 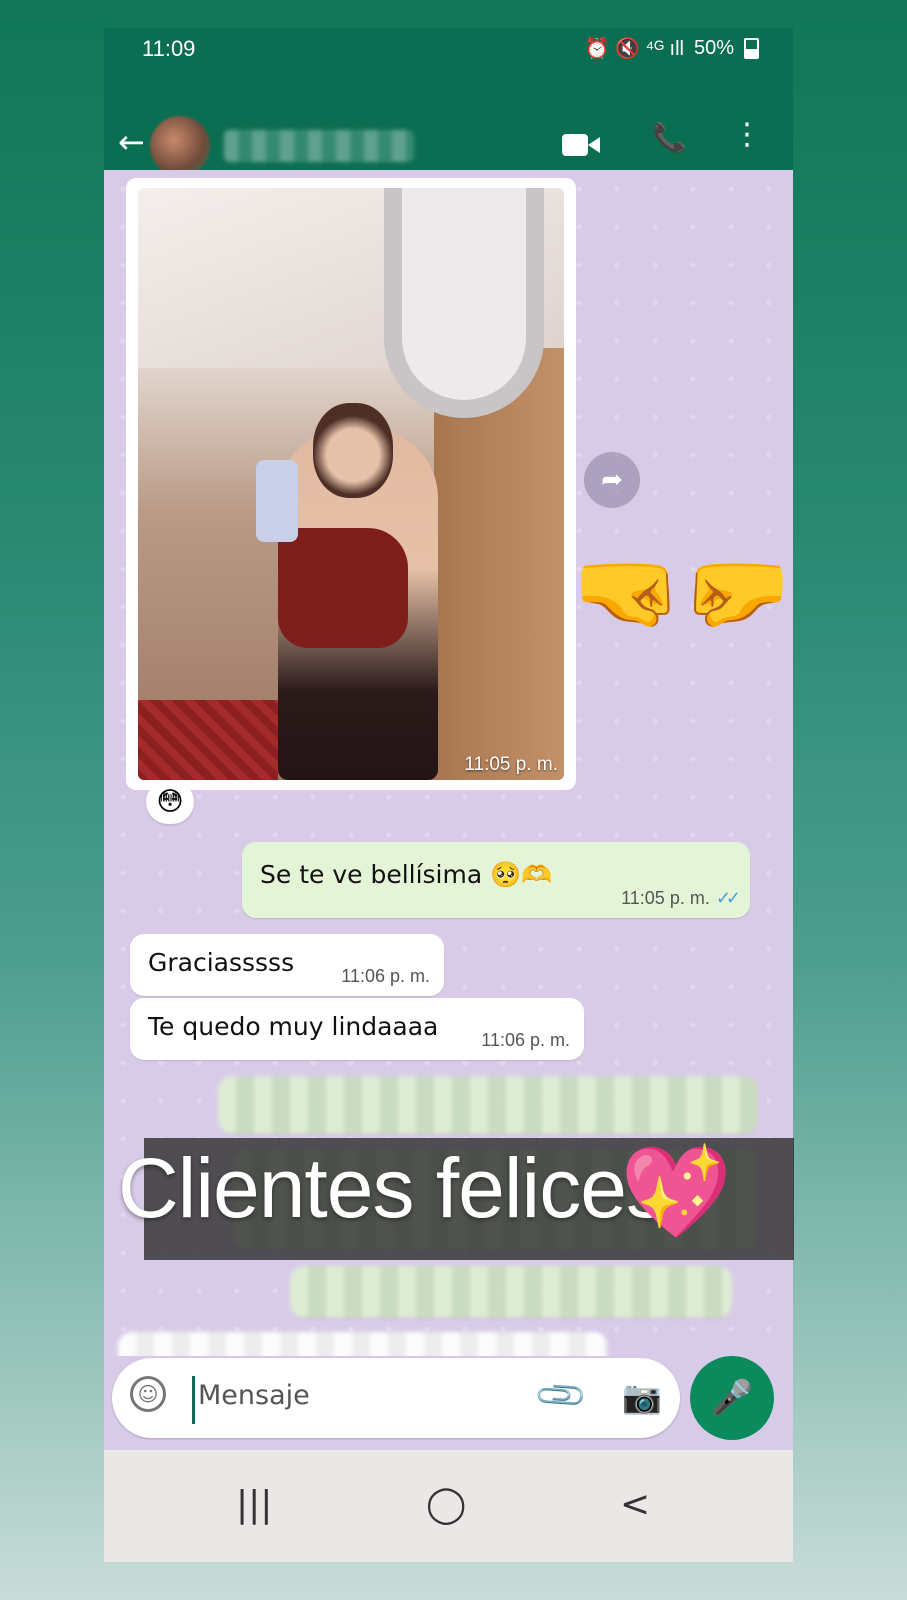 I want to click on back-button: <, so click(x=635, y=1504).